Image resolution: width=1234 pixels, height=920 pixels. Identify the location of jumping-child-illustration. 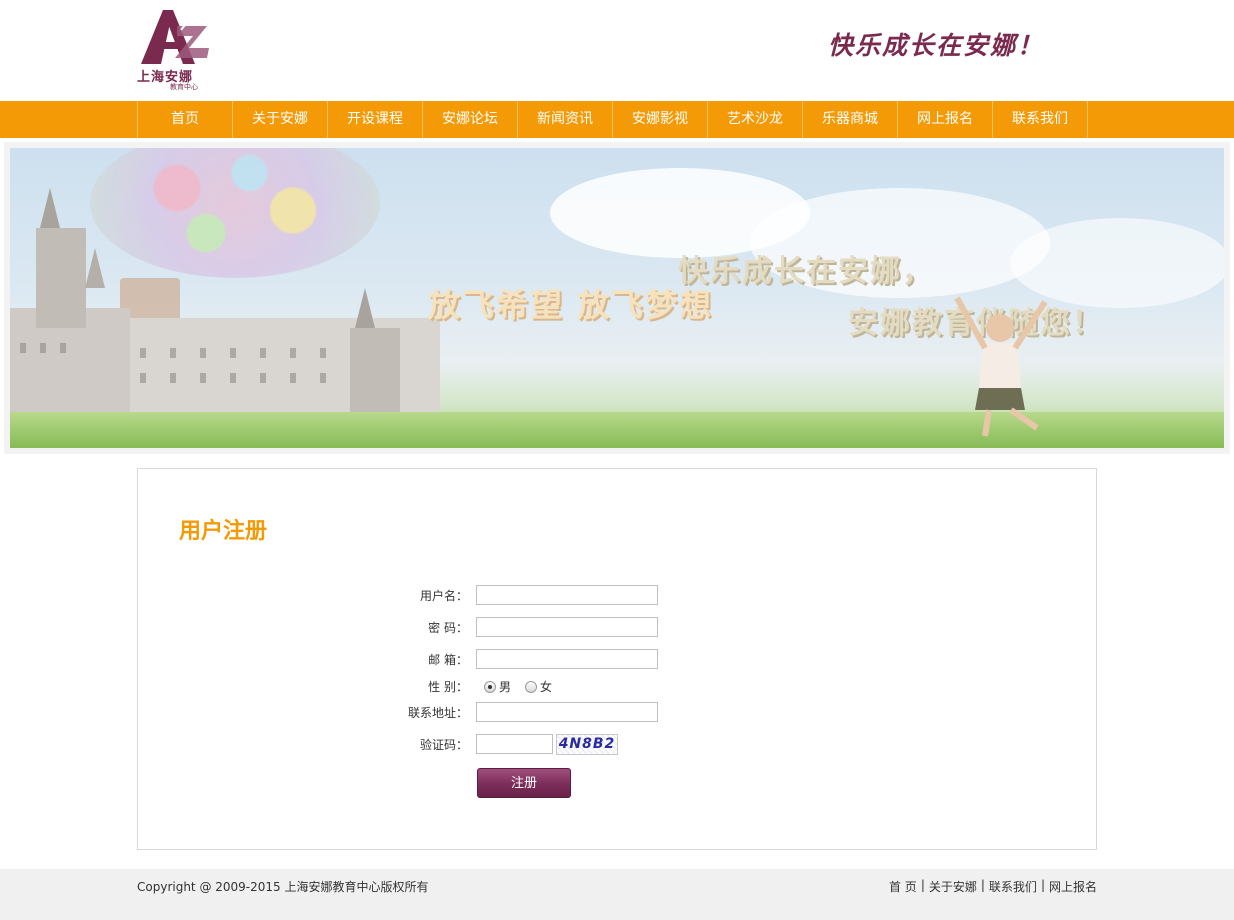
(1001, 366).